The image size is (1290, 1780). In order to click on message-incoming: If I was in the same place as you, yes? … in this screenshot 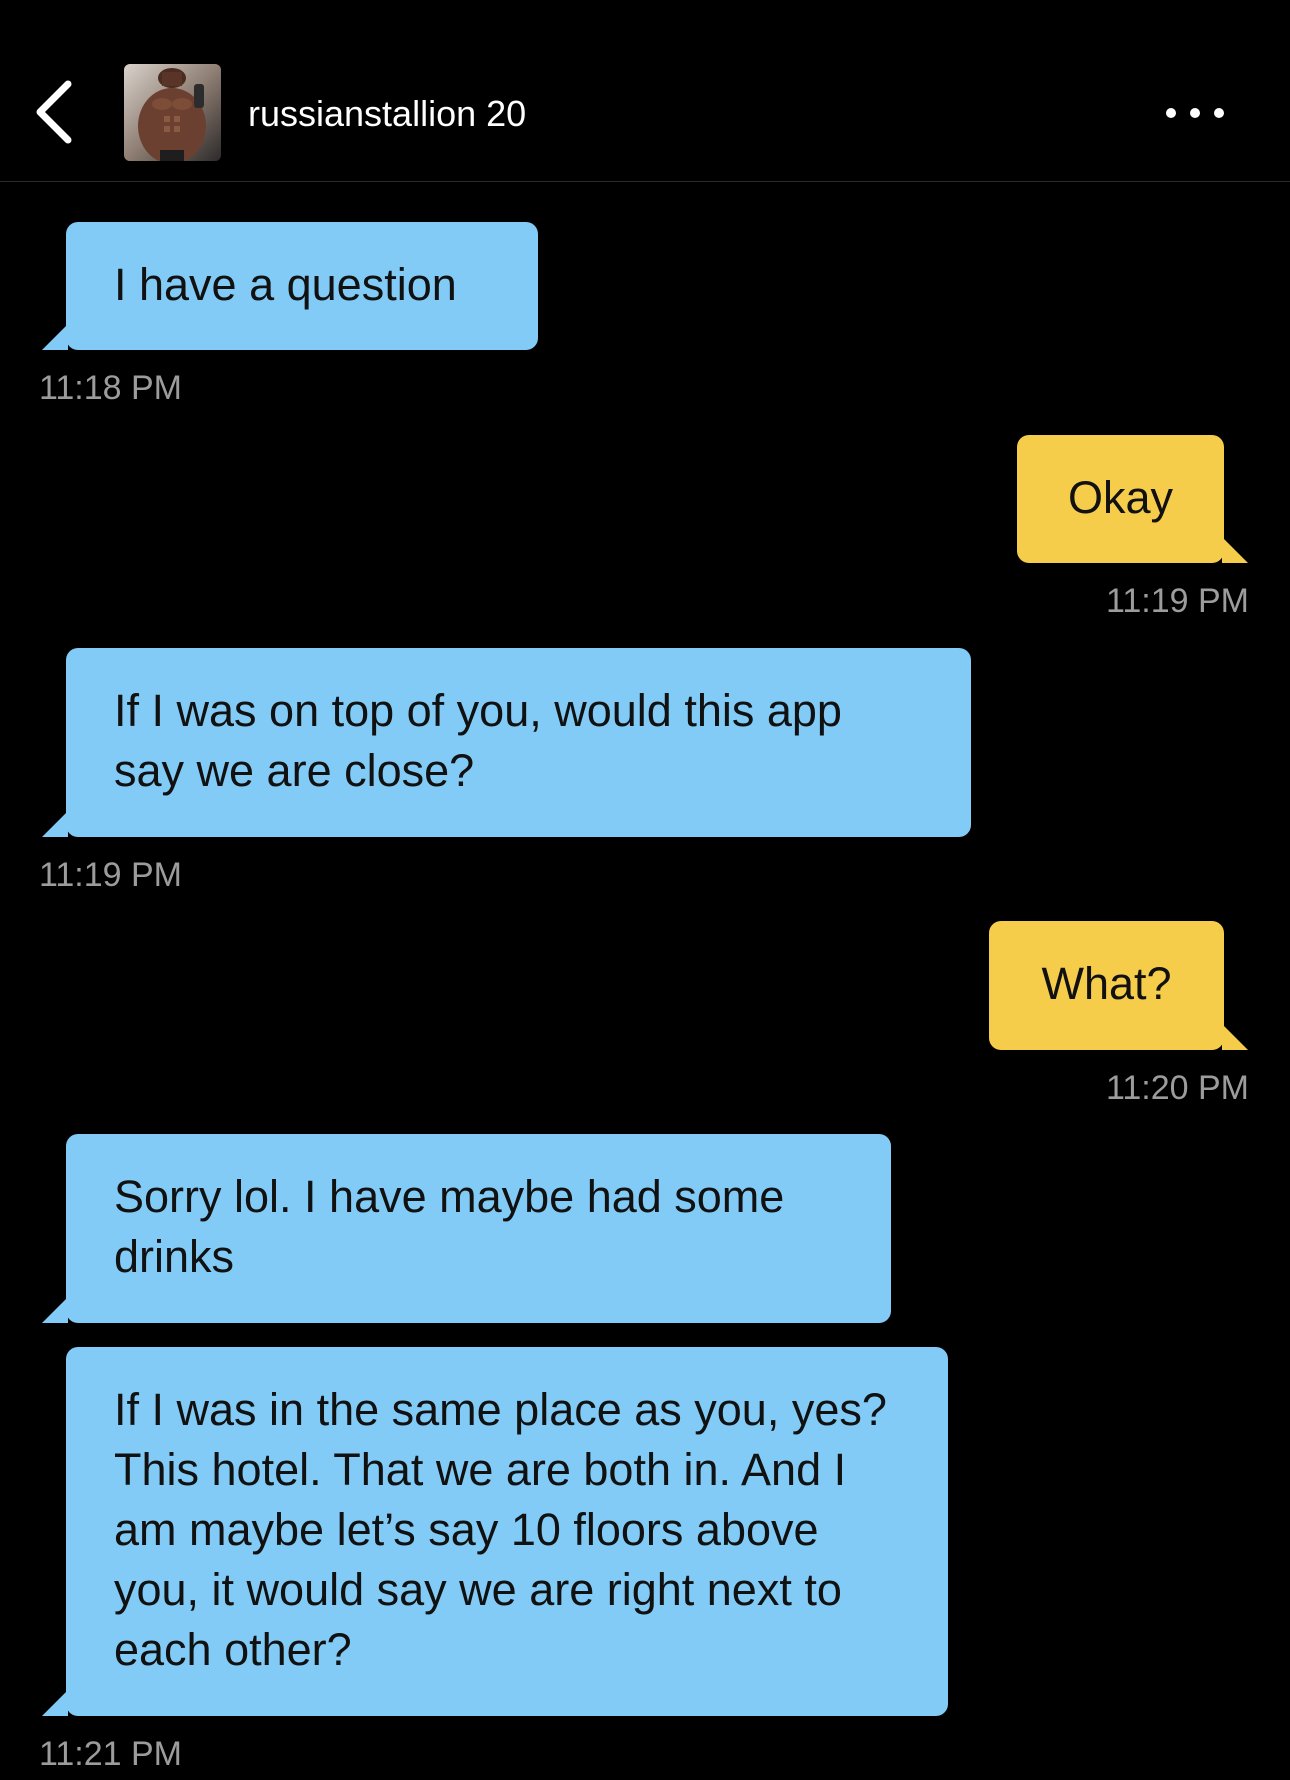, I will do `click(495, 1531)`.